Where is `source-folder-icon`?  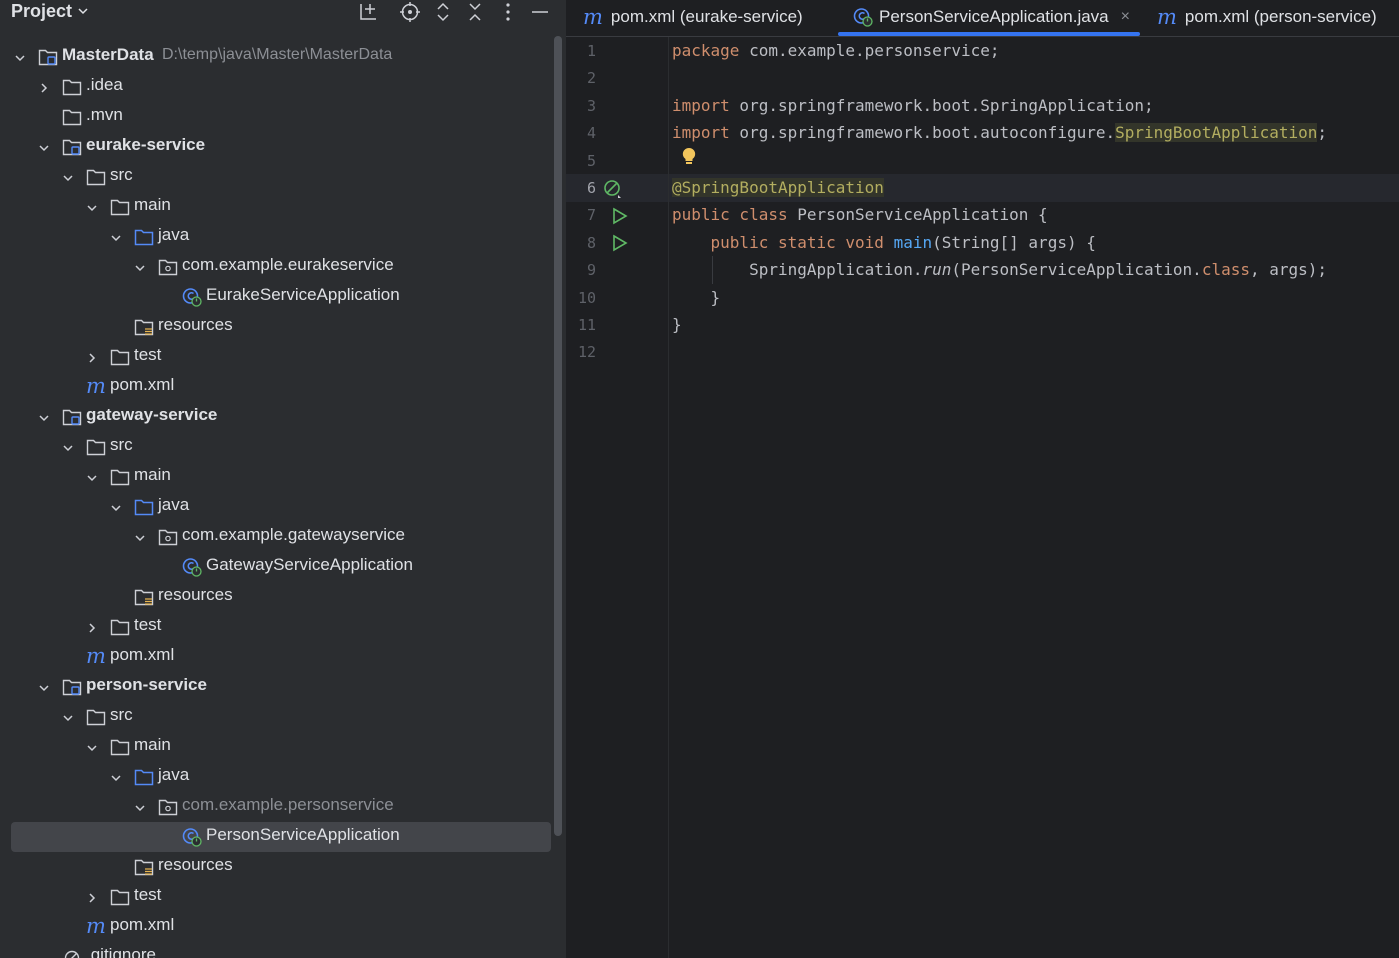 source-folder-icon is located at coordinates (144, 507).